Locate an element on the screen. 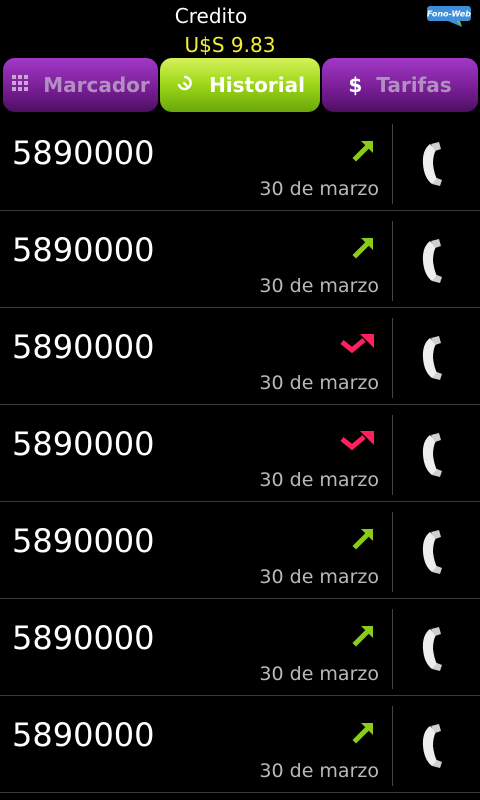 The width and height of the screenshot is (480, 800). svg-text: Fono-Web is located at coordinates (449, 14).